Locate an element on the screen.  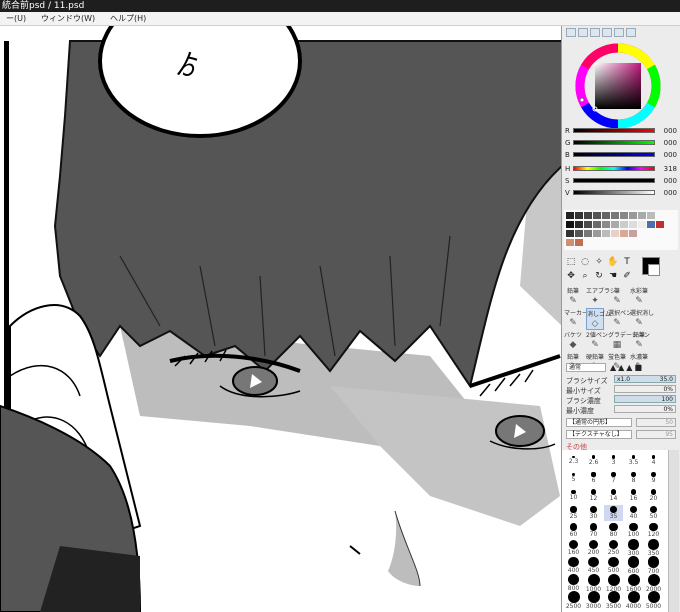
eyedropper-icon: ✐ is located at coordinates (627, 276).